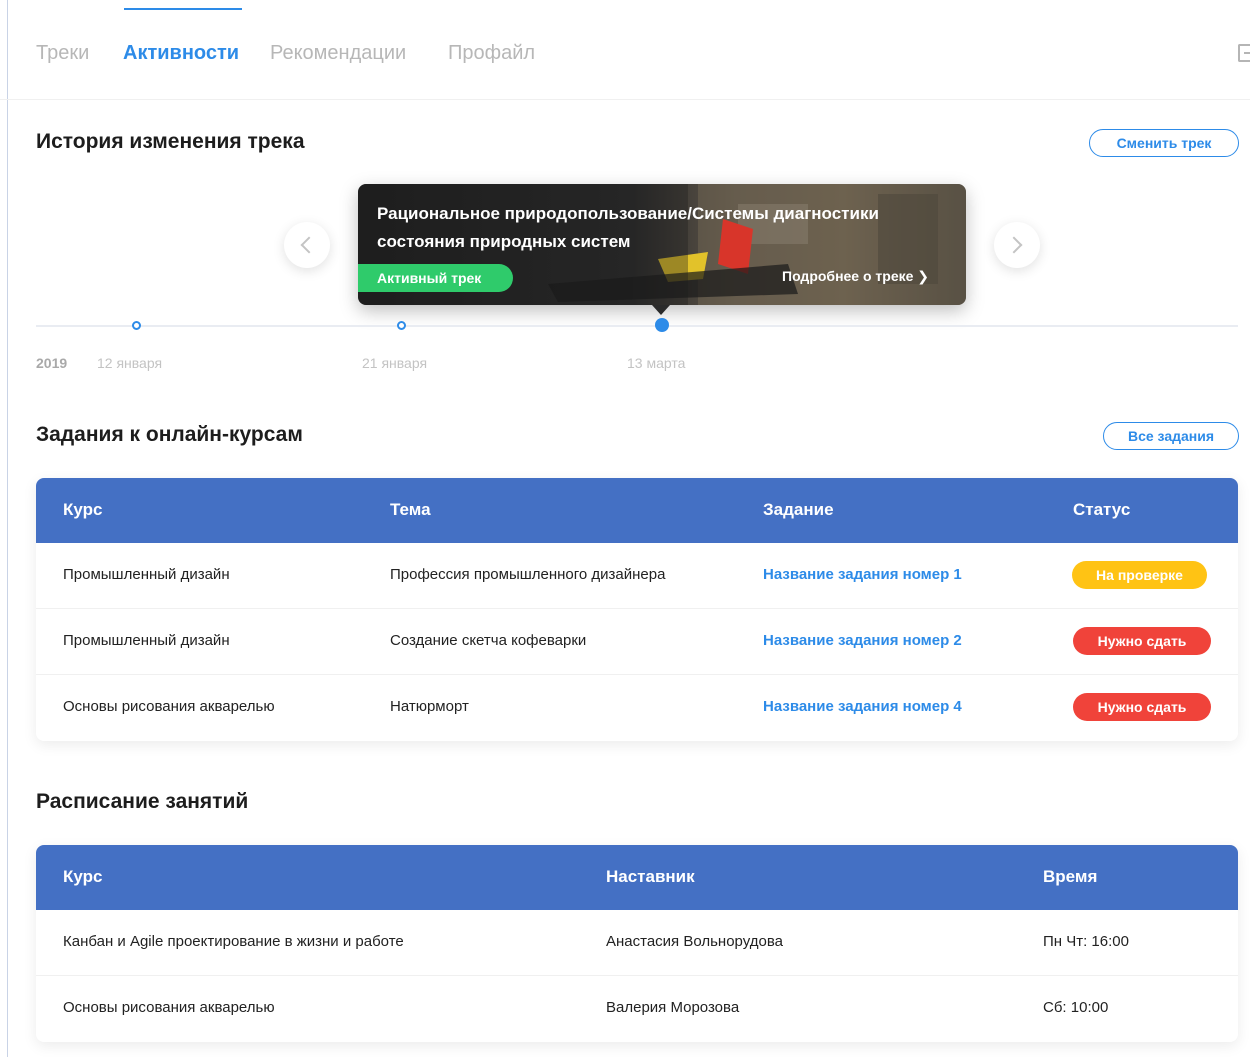 The width and height of the screenshot is (1250, 1057). I want to click on status-badge: На проверке, so click(1139, 575).